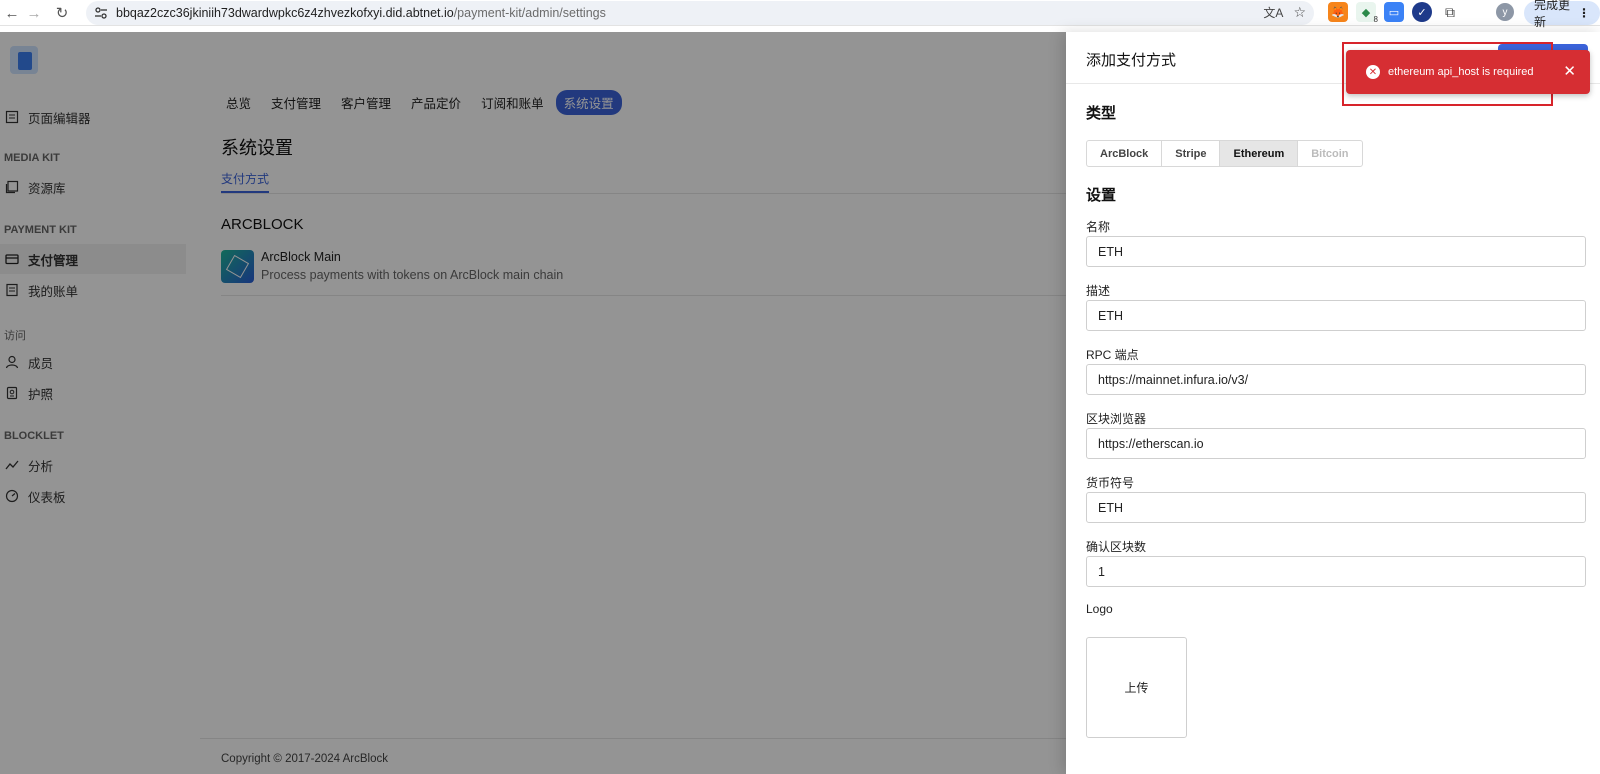  Describe the element at coordinates (1505, 12) in the screenshot. I see `profile-avatar: y` at that location.